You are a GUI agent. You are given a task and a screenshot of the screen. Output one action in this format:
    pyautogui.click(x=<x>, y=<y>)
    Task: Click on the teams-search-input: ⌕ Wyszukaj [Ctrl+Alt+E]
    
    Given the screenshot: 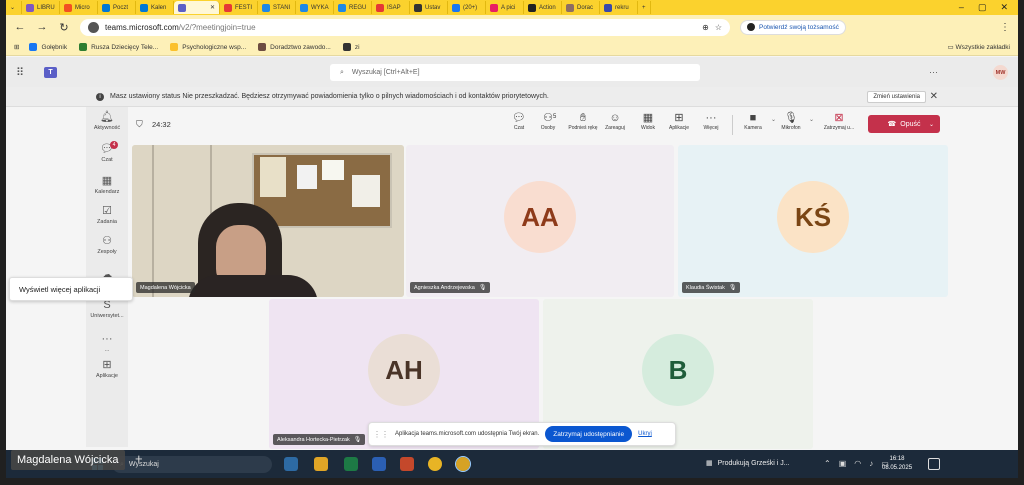 What is the action you would take?
    pyautogui.click(x=515, y=72)
    